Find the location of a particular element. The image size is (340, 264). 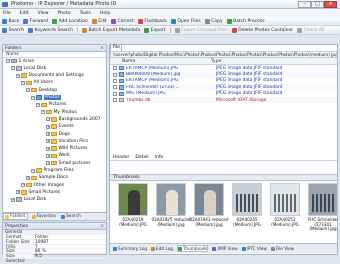

tab-summary-log: Summary Log is located at coordinates (130, 248).